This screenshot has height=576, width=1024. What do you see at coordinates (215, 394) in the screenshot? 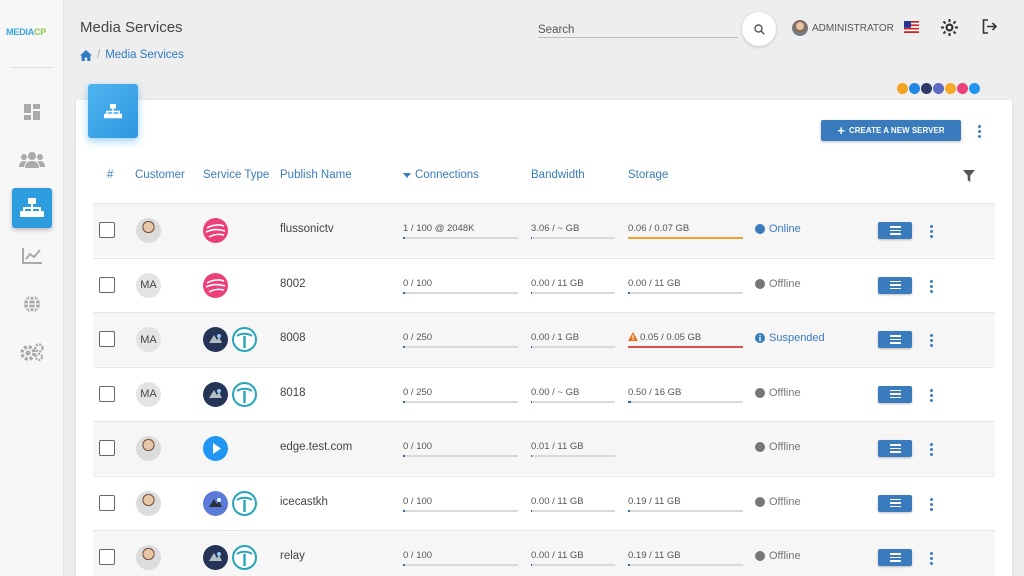
I see `shoutcast-icon` at bounding box center [215, 394].